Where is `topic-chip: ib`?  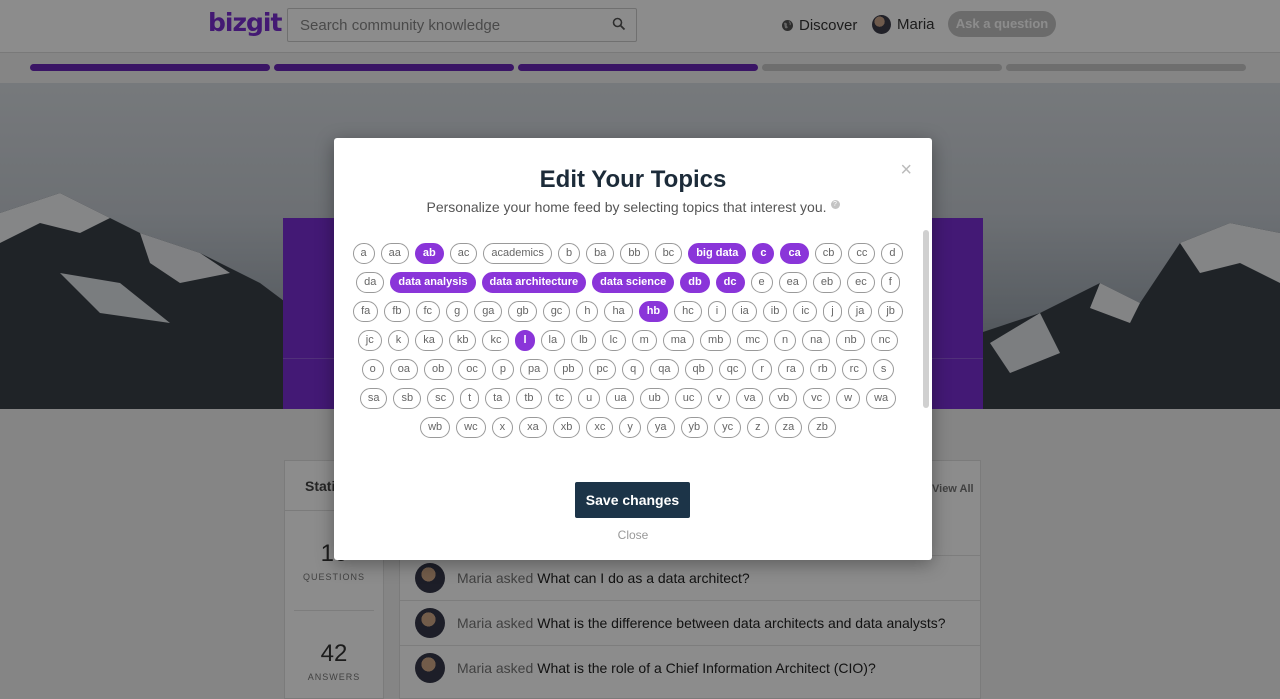 topic-chip: ib is located at coordinates (775, 311).